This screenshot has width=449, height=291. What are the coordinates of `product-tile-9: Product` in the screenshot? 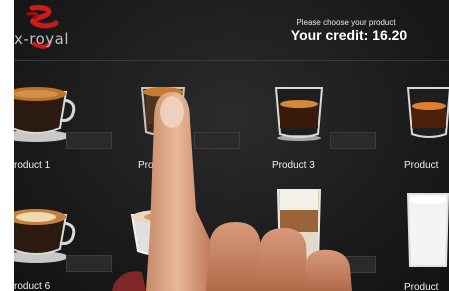 It's located at (426, 239).